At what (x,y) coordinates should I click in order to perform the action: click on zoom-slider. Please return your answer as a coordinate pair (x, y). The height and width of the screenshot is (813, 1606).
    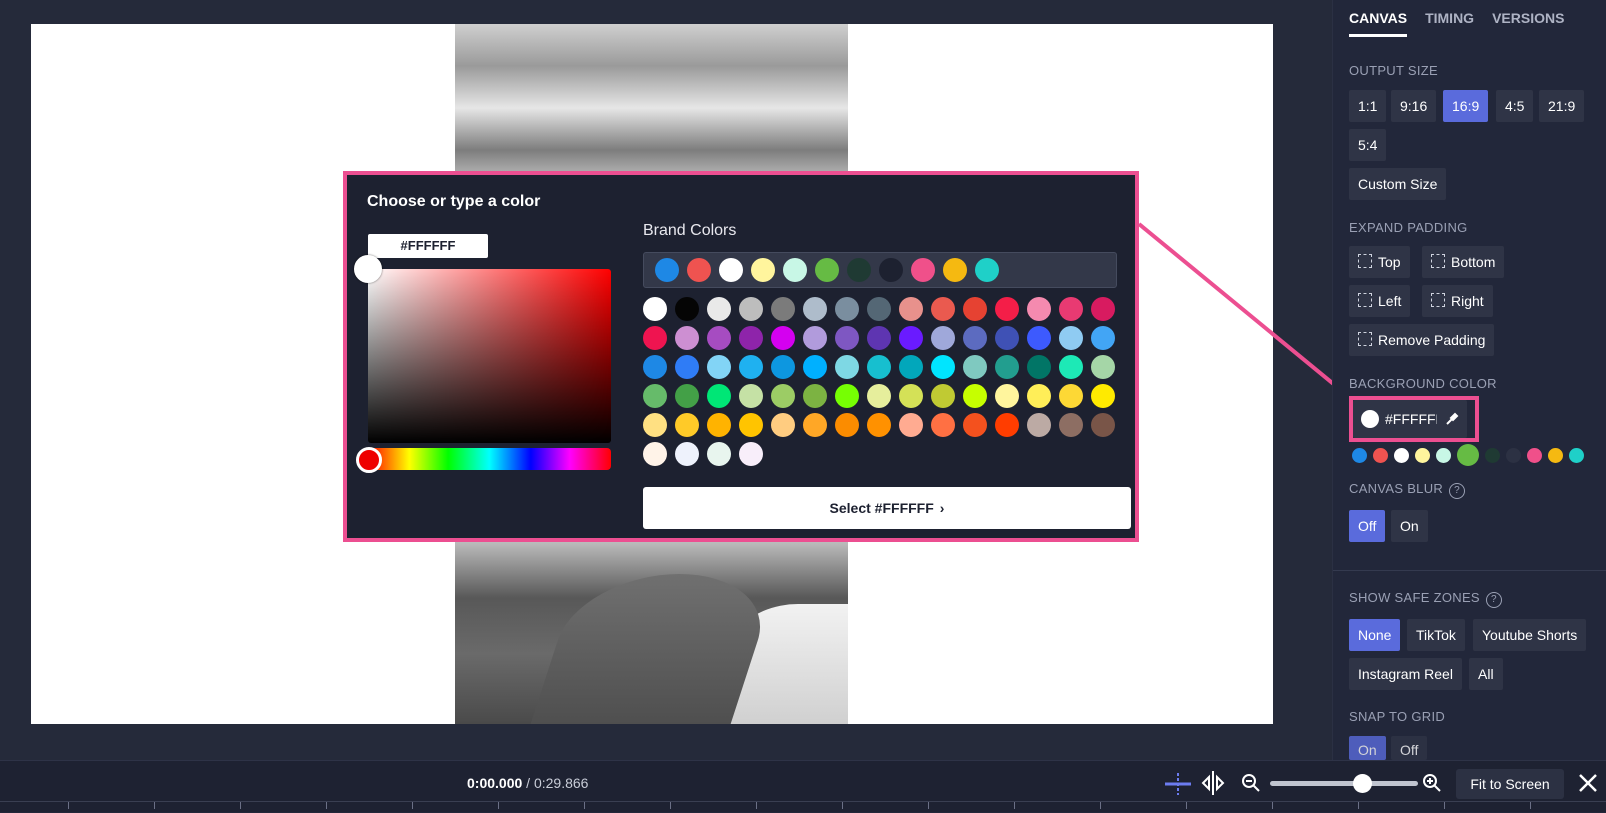
    Looking at the image, I should click on (1344, 783).